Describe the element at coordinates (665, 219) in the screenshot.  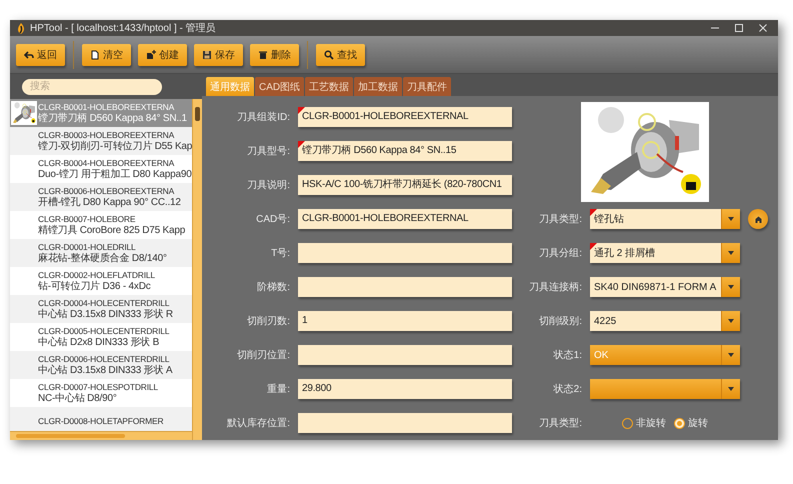
I see `dropdown: 镗孔钻` at that location.